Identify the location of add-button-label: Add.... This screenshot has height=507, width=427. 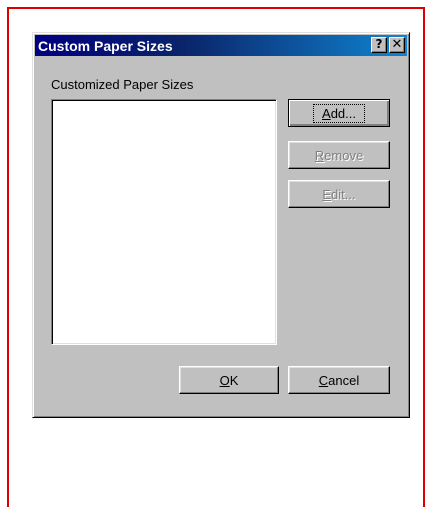
(339, 113).